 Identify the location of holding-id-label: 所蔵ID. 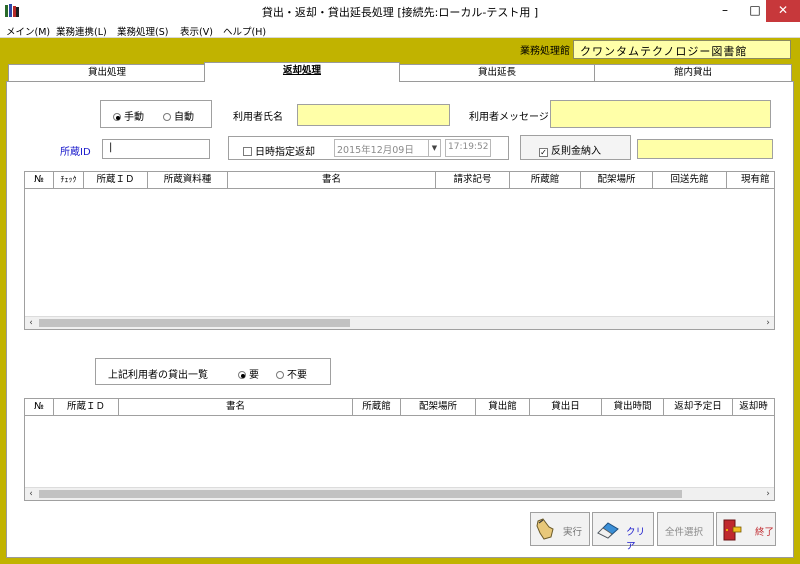
(75, 152).